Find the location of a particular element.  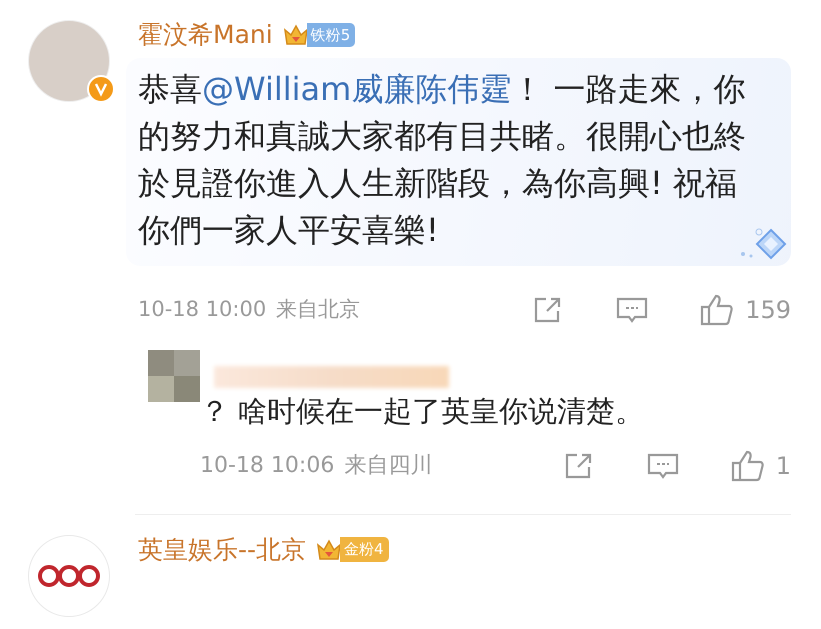

comment-location: 来自北京 is located at coordinates (318, 310).